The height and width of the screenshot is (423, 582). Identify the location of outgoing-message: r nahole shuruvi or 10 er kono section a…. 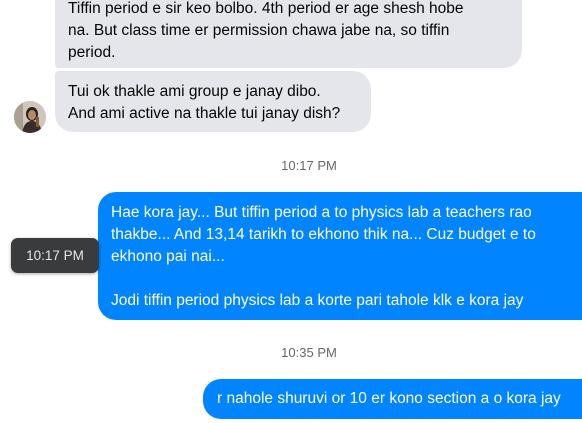
(392, 399).